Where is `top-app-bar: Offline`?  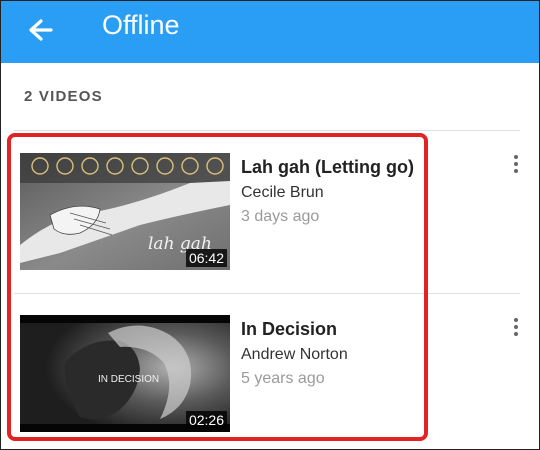 top-app-bar: Offline is located at coordinates (270, 32).